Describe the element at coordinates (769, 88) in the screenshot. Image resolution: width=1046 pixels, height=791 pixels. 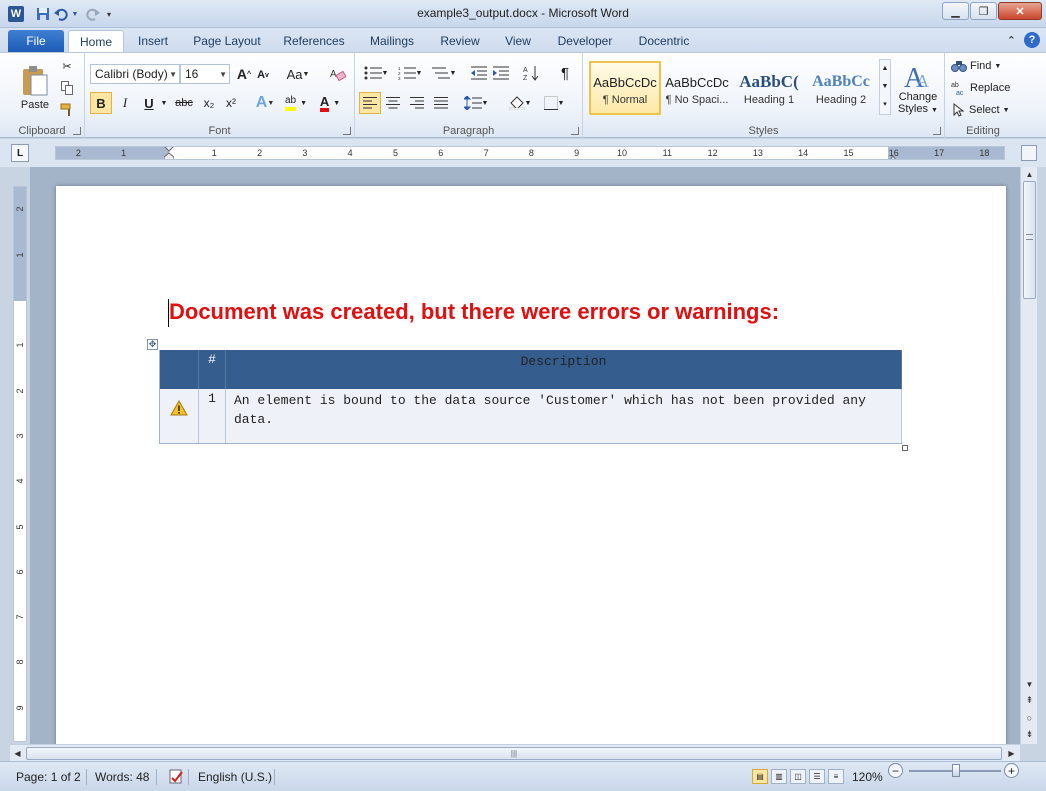
I see `style-heading-1: AaBbC( Heading 1` at that location.